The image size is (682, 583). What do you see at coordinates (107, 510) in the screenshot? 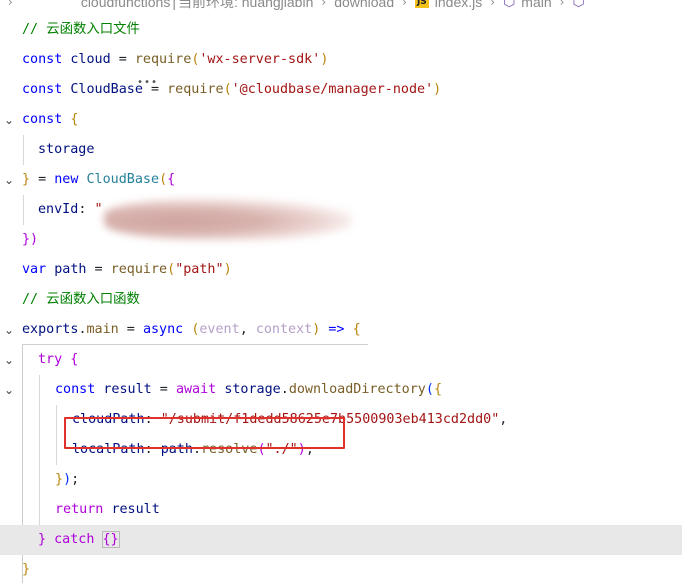
I see `code-text: return result` at bounding box center [107, 510].